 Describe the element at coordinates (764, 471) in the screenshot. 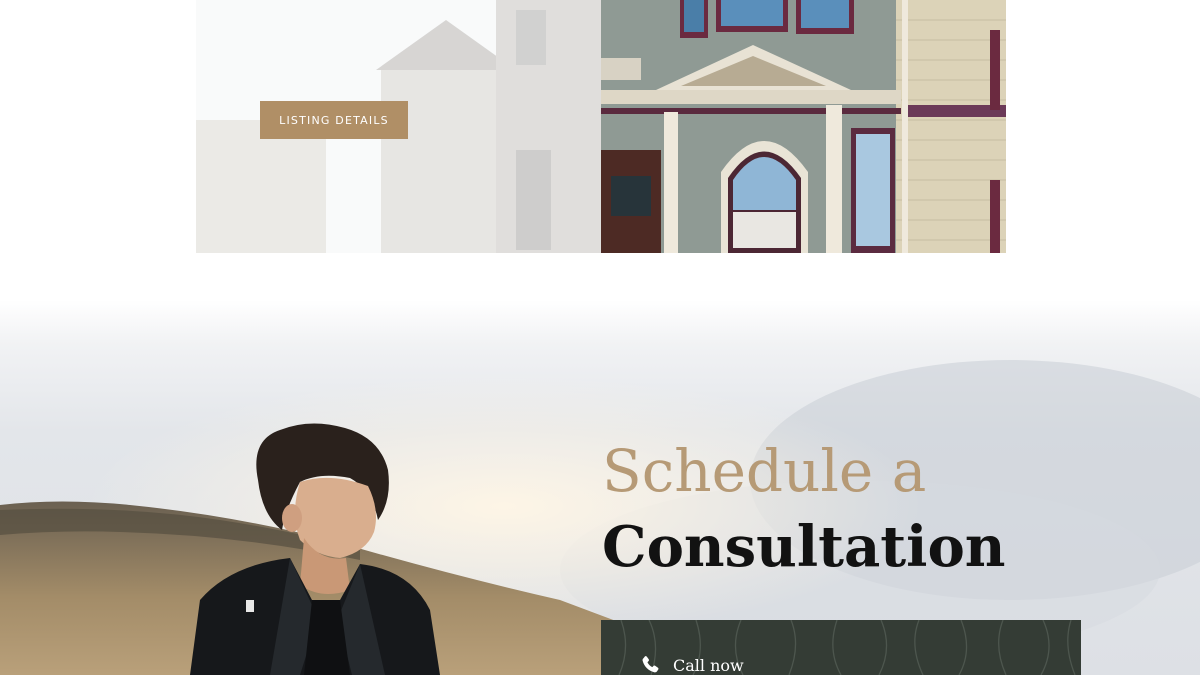

I see `heading-line-schedule: Schedule a` at that location.